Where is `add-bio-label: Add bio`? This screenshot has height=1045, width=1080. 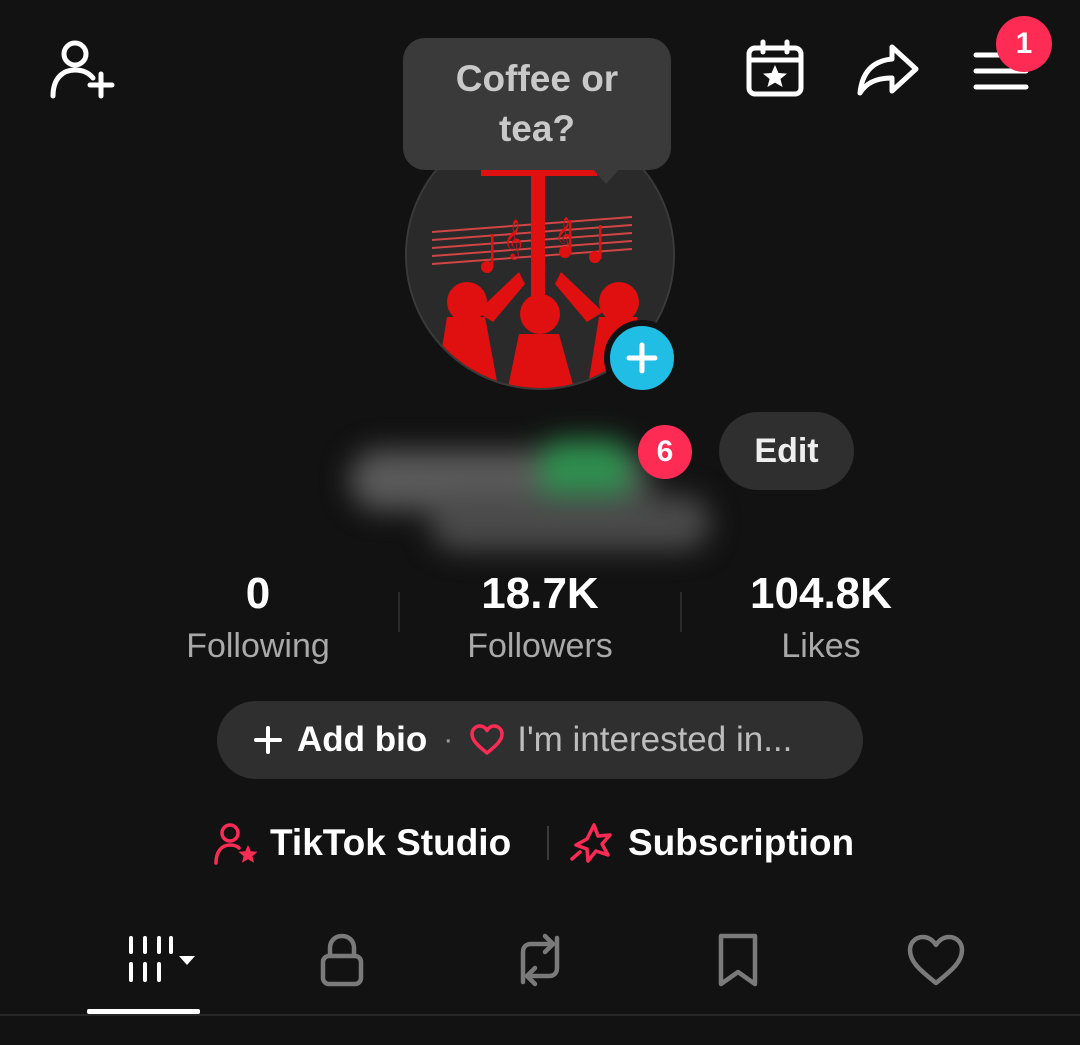 add-bio-label: Add bio is located at coordinates (362, 739).